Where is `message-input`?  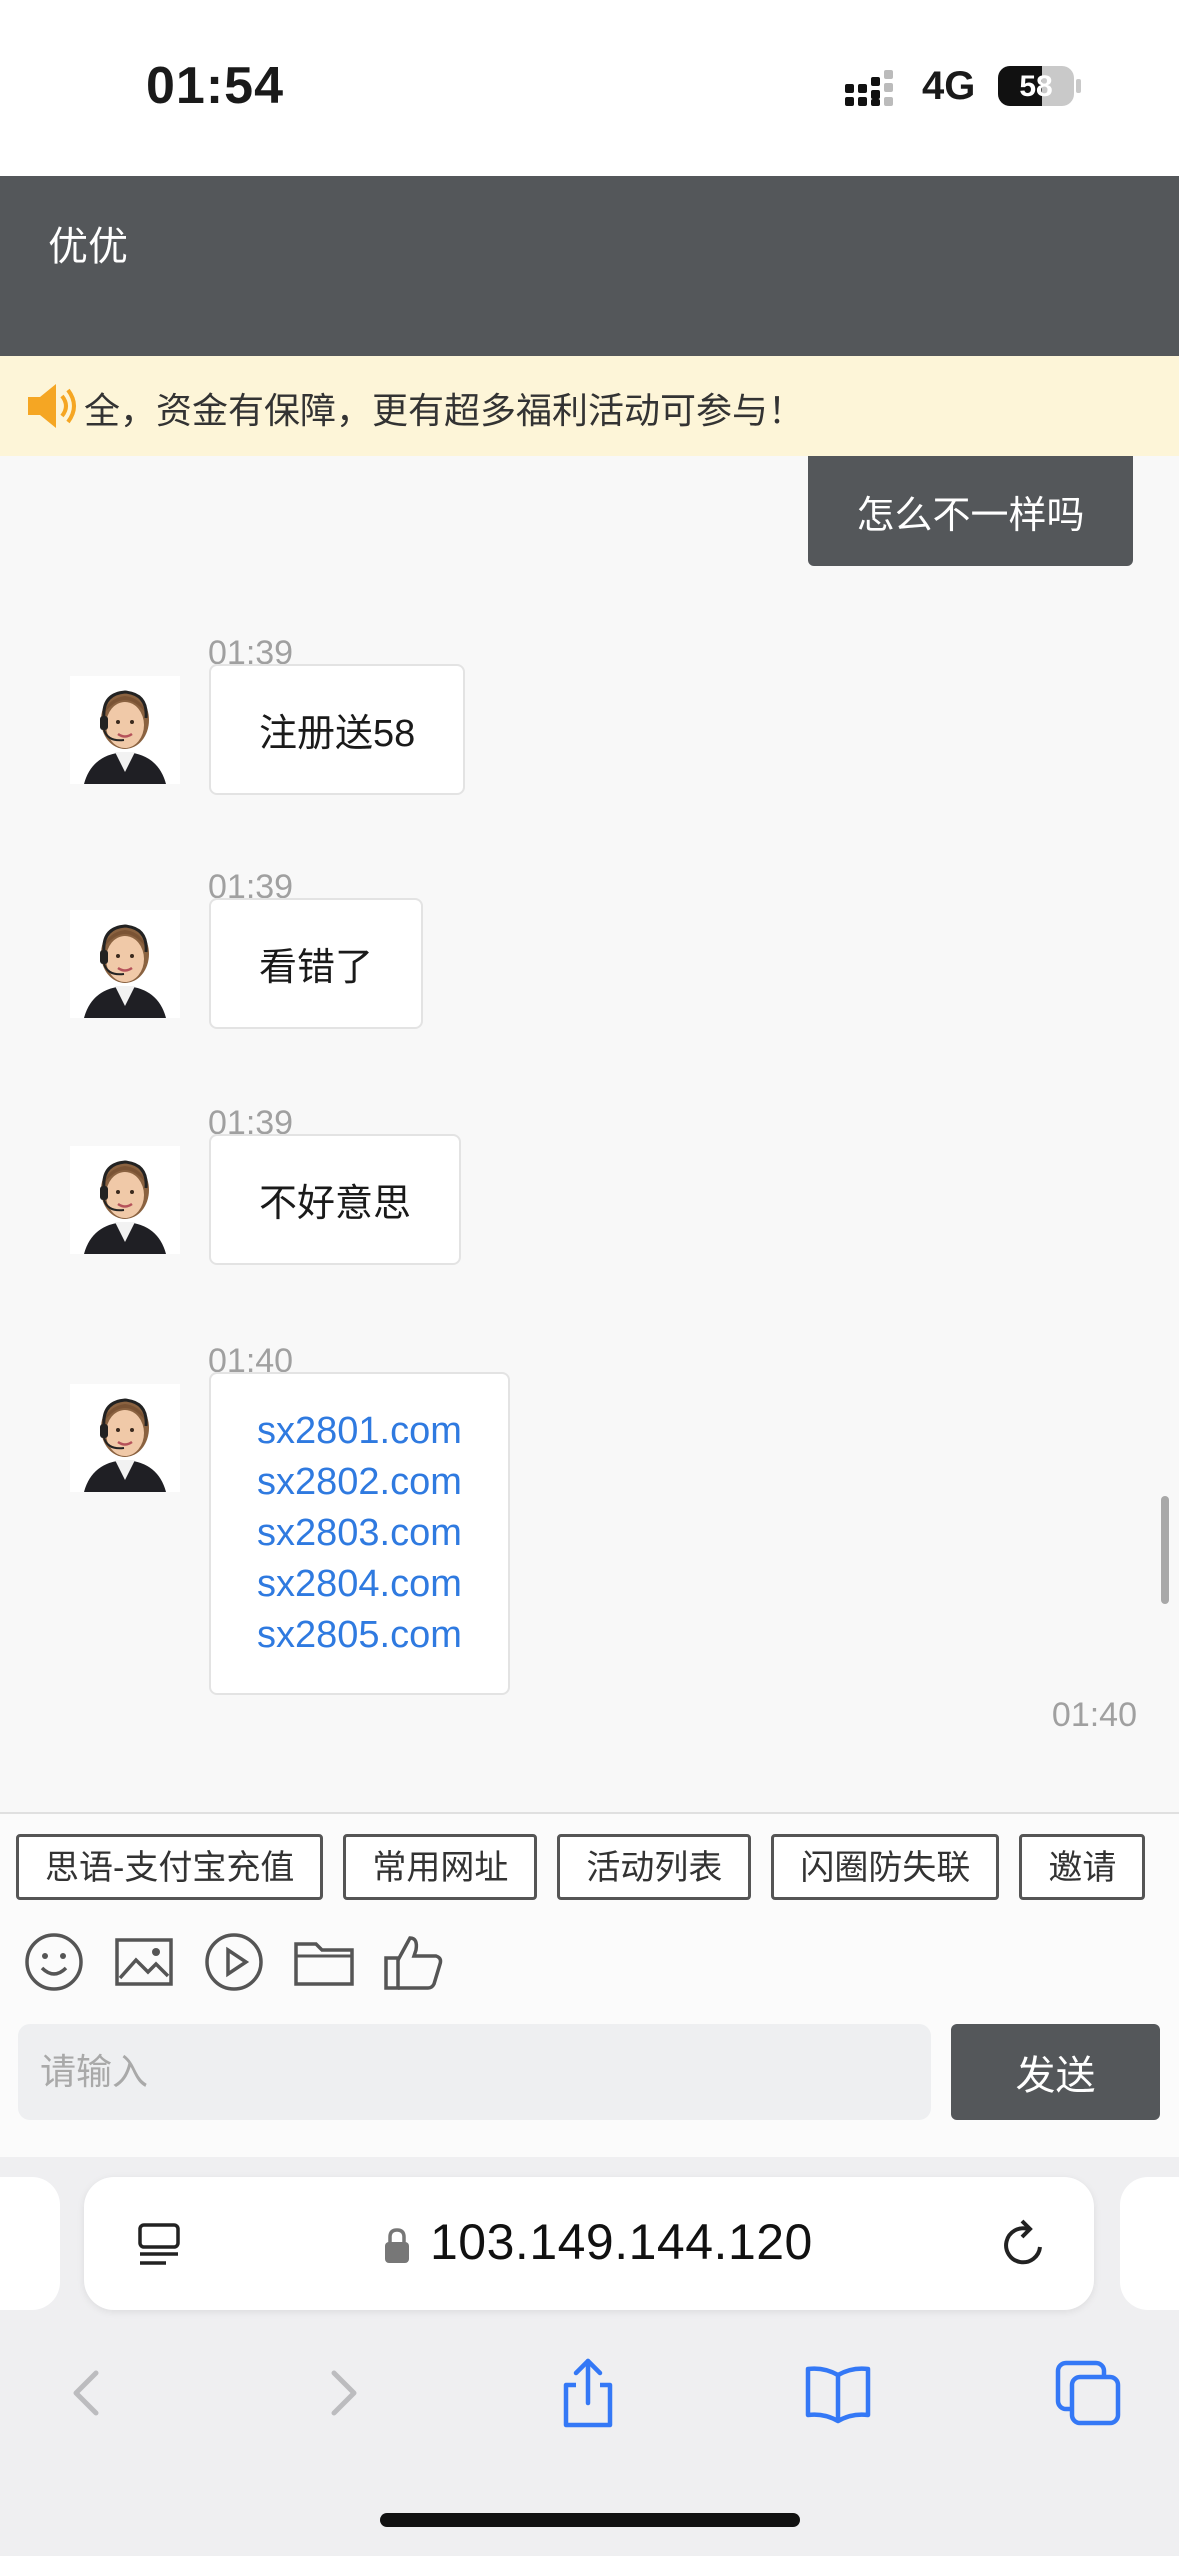 message-input is located at coordinates (474, 2072).